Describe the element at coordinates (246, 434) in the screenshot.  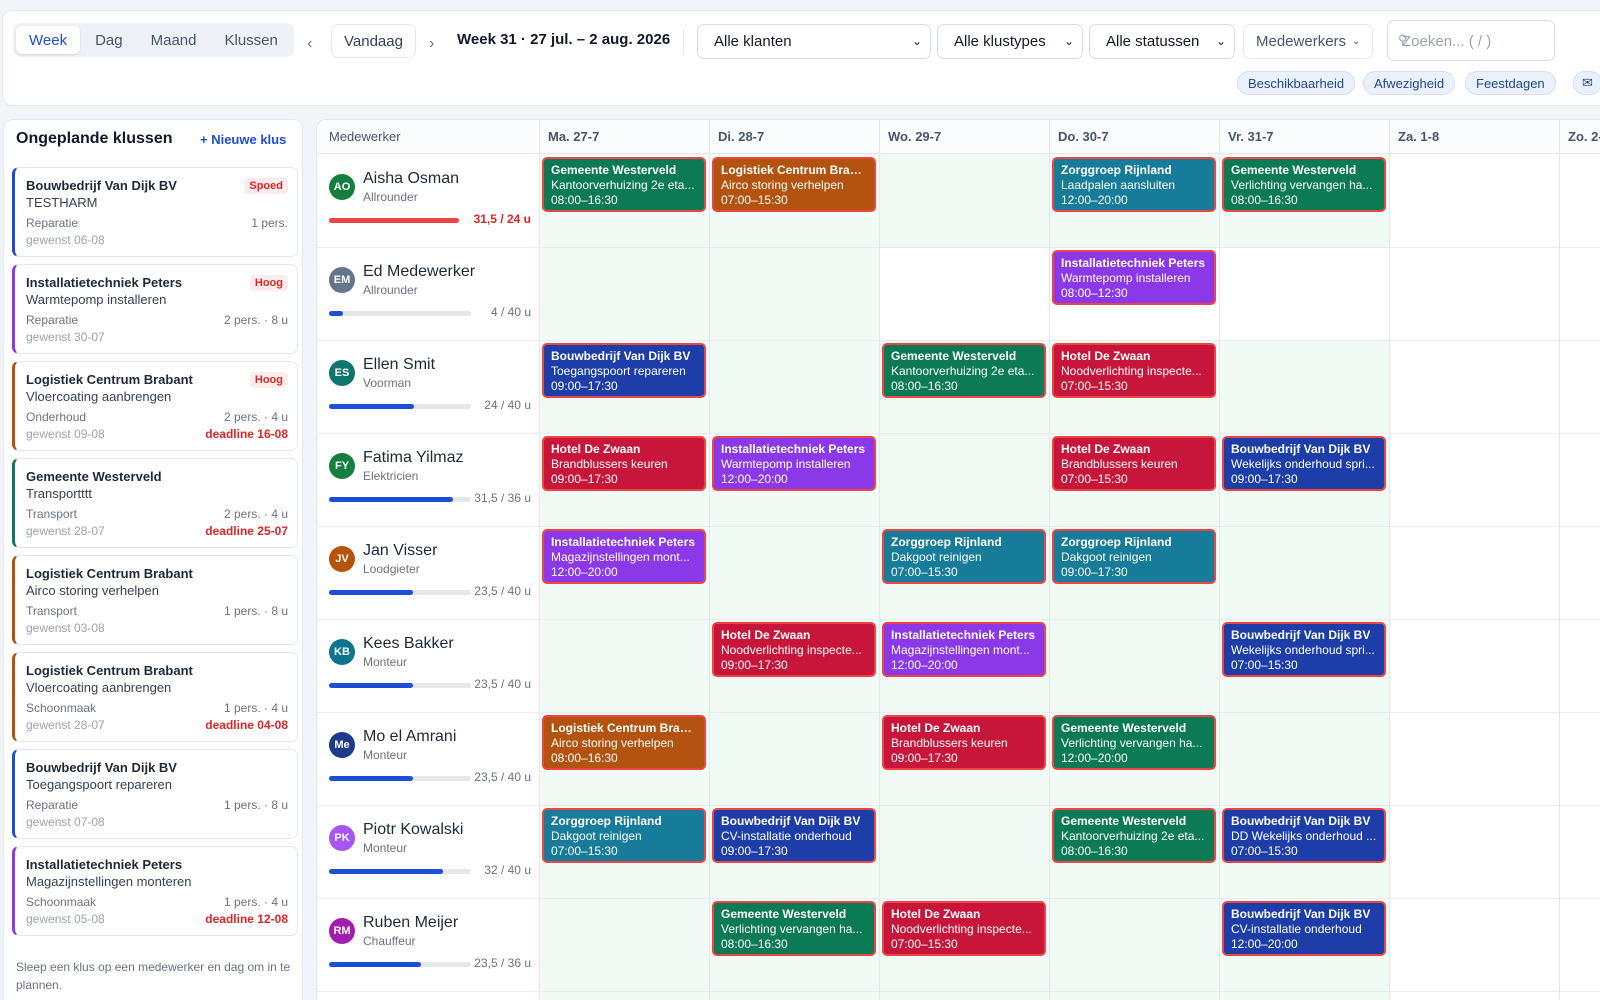
I see `job-deadline: deadline 16-08` at that location.